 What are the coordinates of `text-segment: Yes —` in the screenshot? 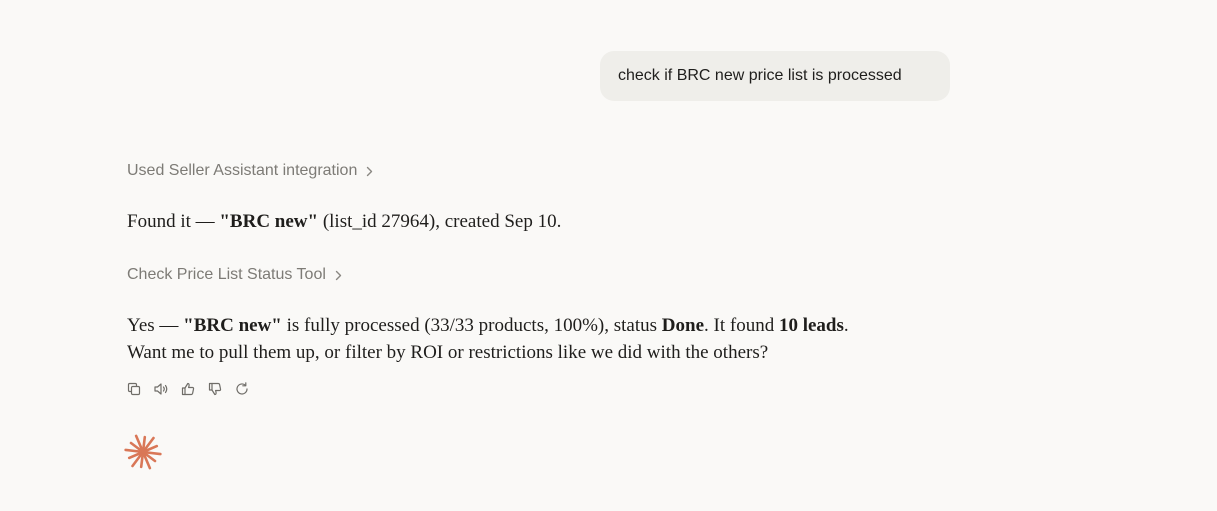 It's located at (155, 325).